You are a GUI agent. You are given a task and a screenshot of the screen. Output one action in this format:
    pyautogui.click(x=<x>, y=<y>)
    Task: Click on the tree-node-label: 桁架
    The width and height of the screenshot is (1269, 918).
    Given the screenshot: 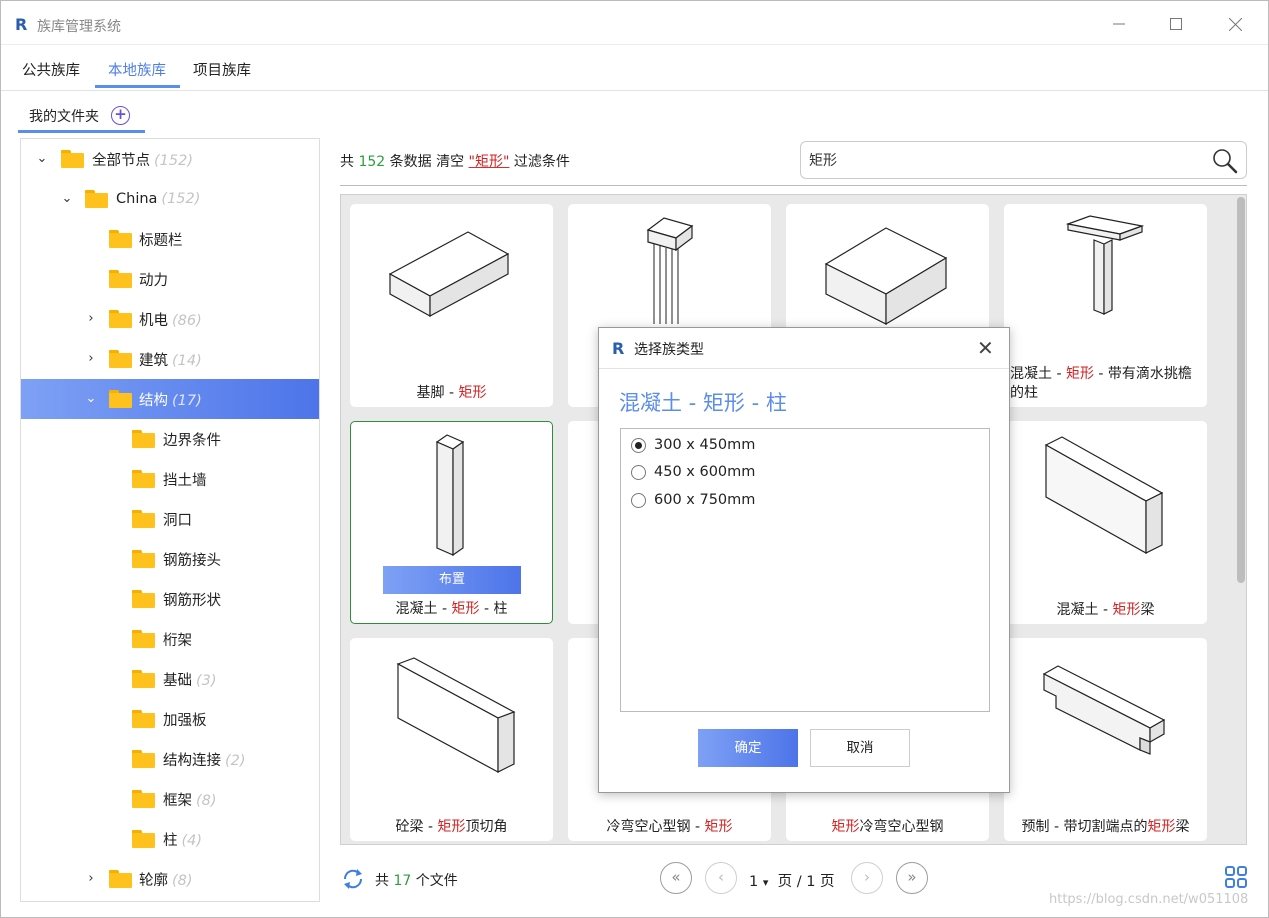 What is the action you would take?
    pyautogui.click(x=177, y=640)
    